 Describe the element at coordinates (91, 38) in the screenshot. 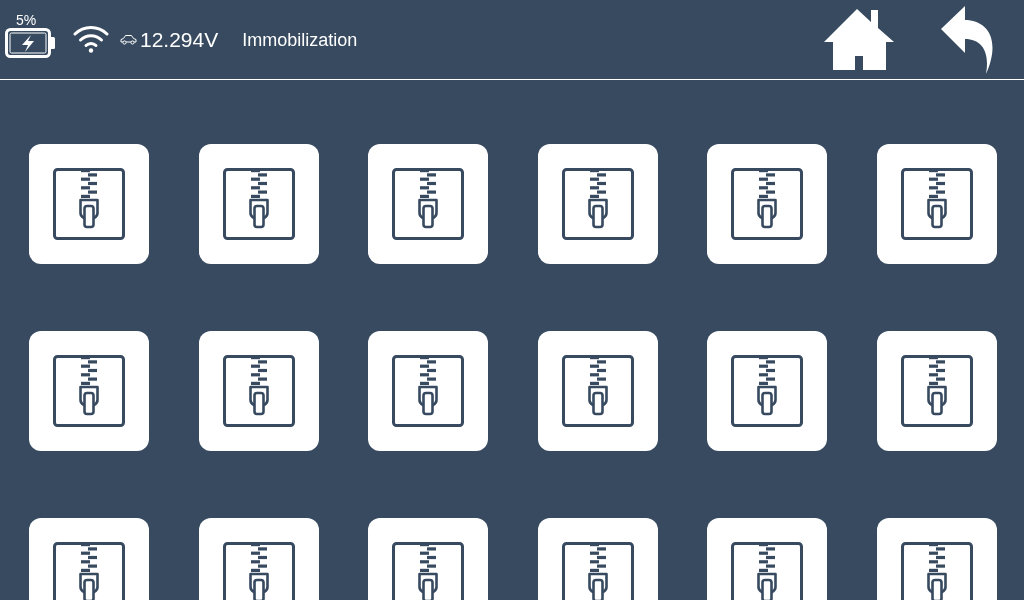

I see `wifi-icon` at that location.